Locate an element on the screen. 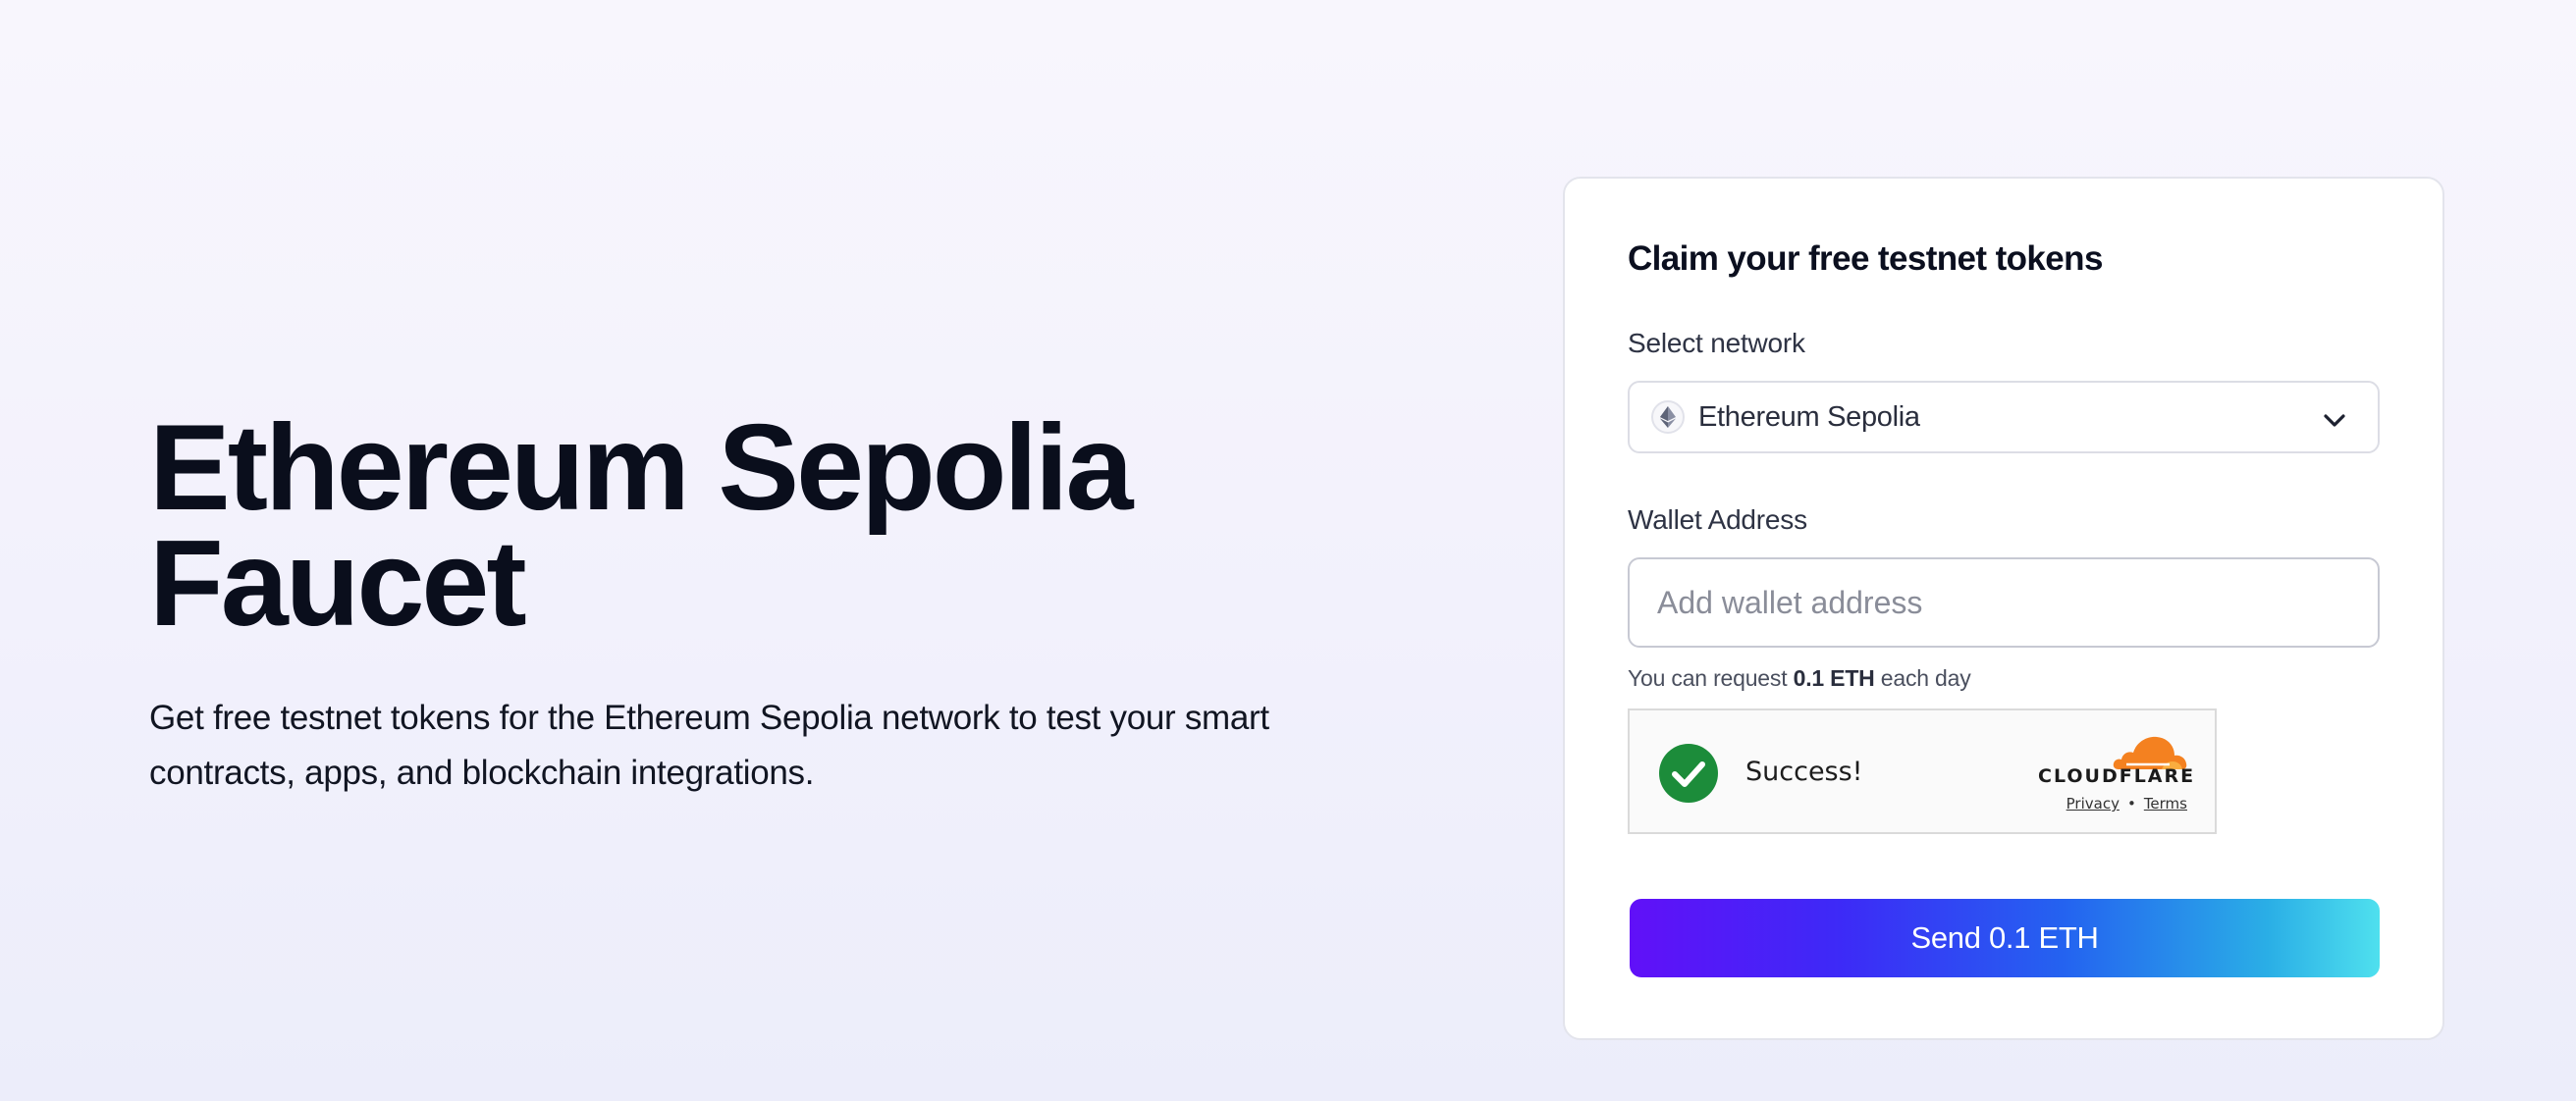  request-limit-hint: You can request 0.1 ETH each day is located at coordinates (1799, 678).